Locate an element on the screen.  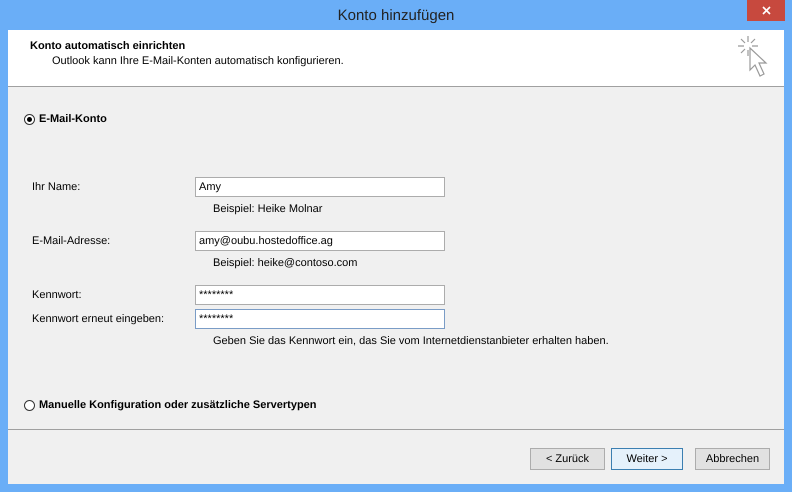
dialog-button: Weiter > is located at coordinates (647, 459).